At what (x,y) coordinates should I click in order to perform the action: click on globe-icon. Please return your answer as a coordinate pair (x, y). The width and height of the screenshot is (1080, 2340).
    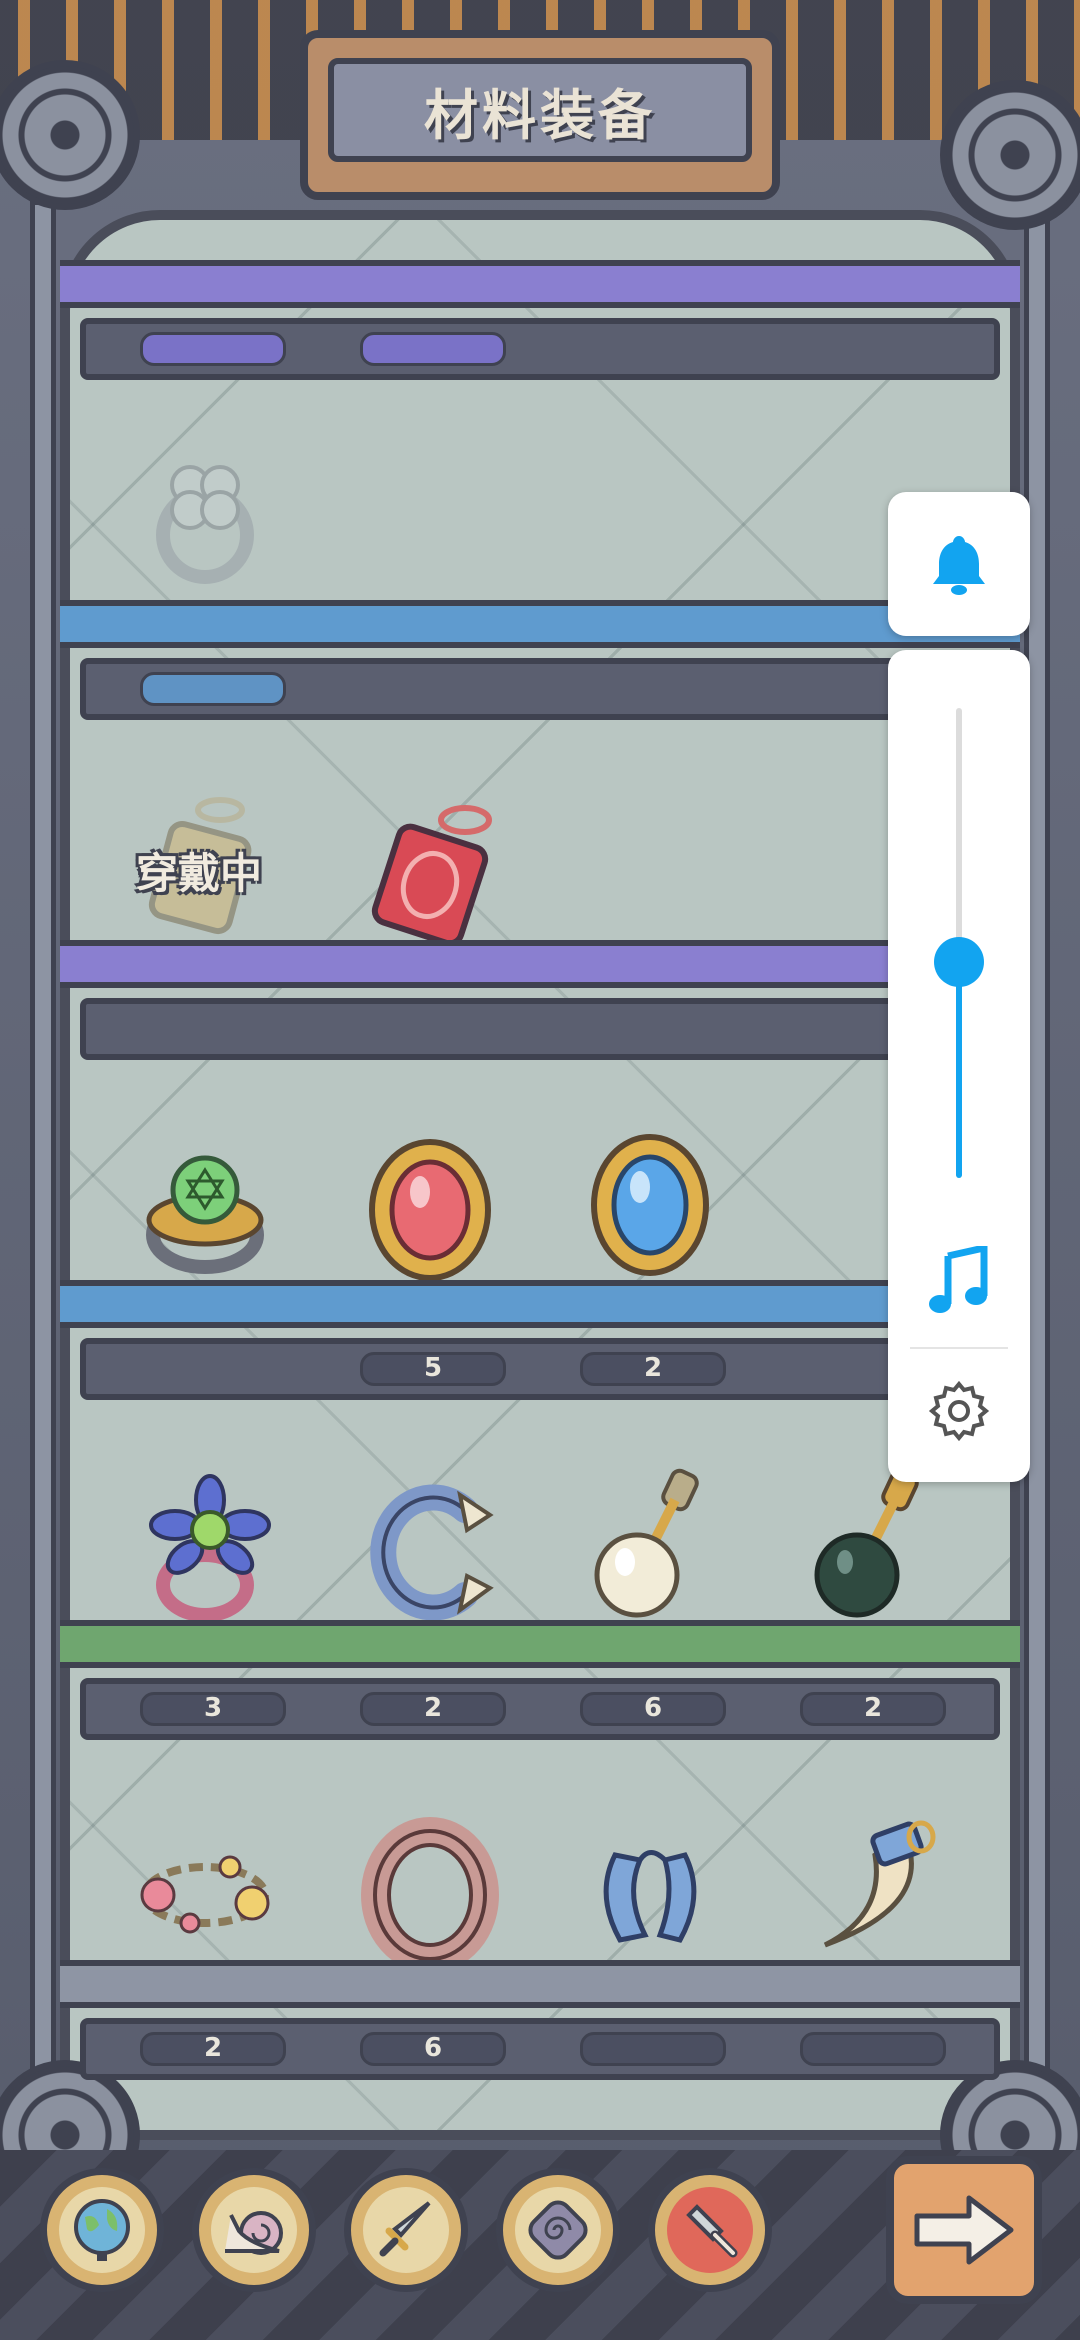
    Looking at the image, I should click on (102, 2230).